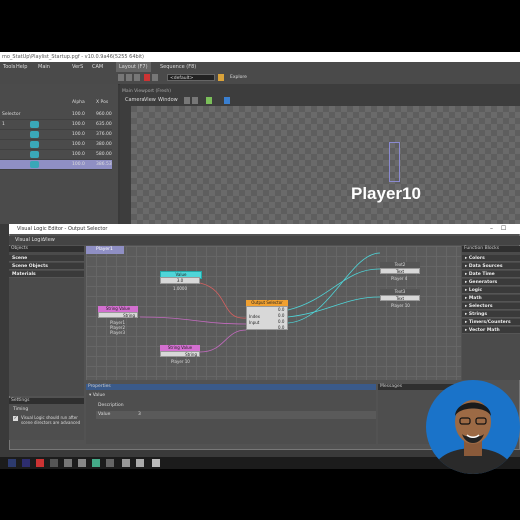 This screenshot has width=520, height=520. What do you see at coordinates (254, 322) in the screenshot?
I see `output-port-input: Input` at bounding box center [254, 322].